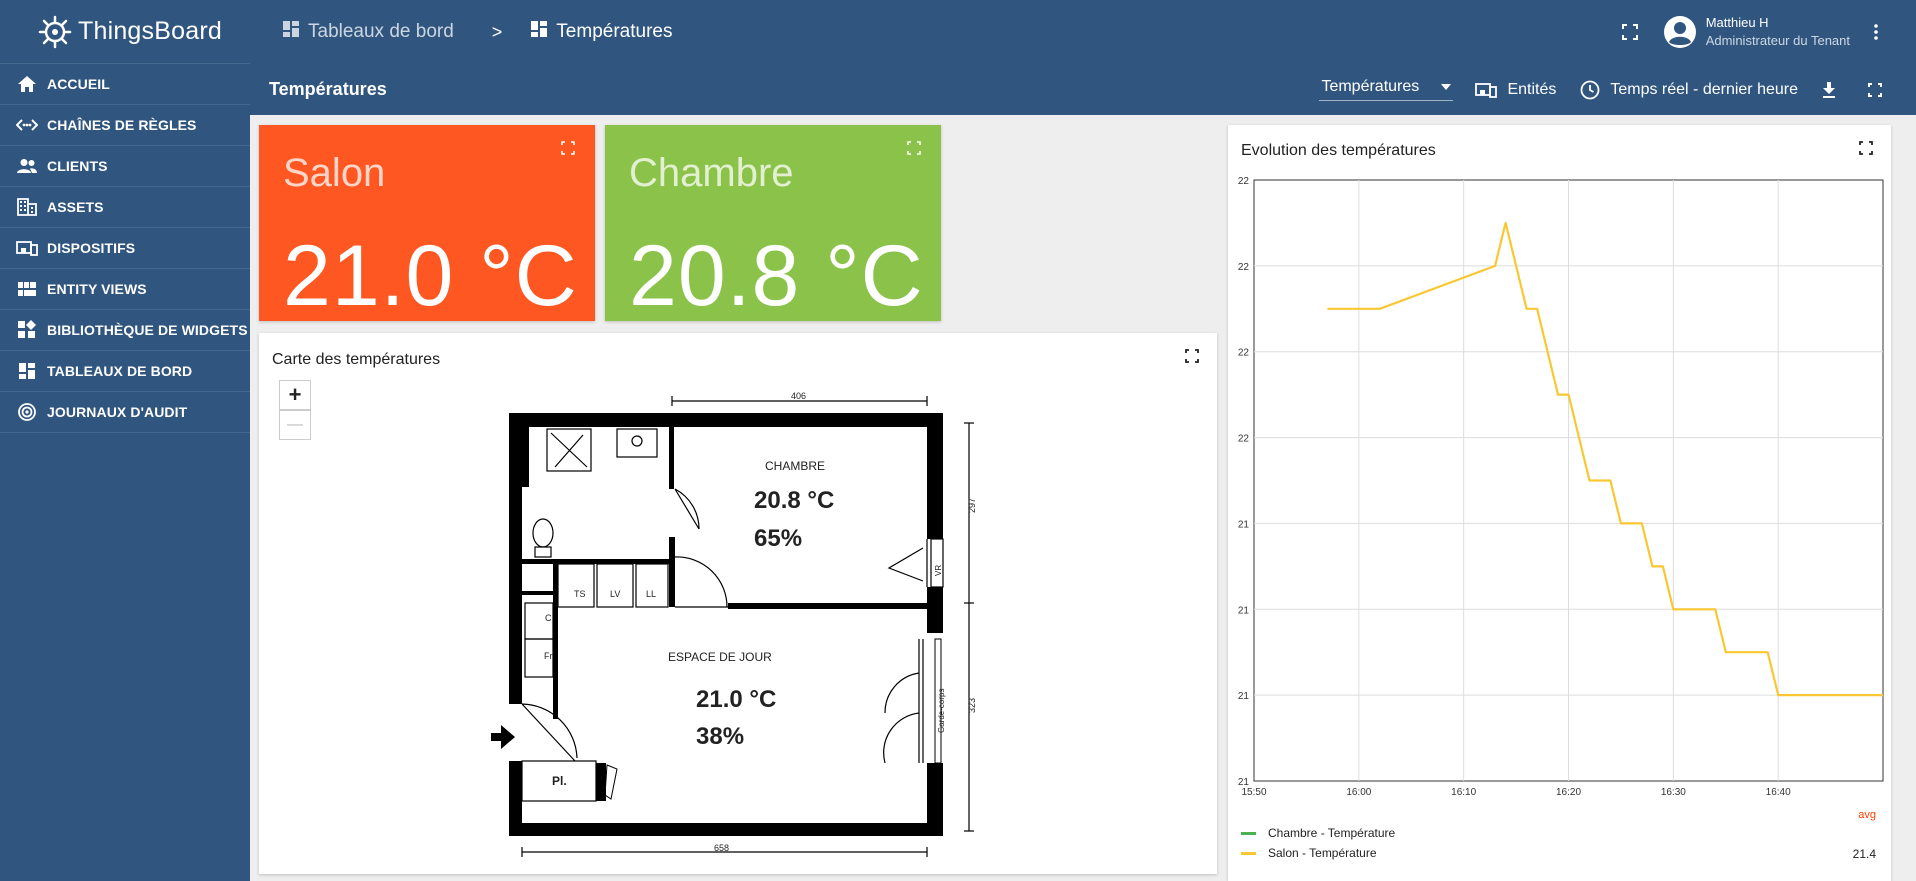 The height and width of the screenshot is (881, 1916). I want to click on sidebar-item-label: CHAÎNES DE RÈGLES, so click(122, 125).